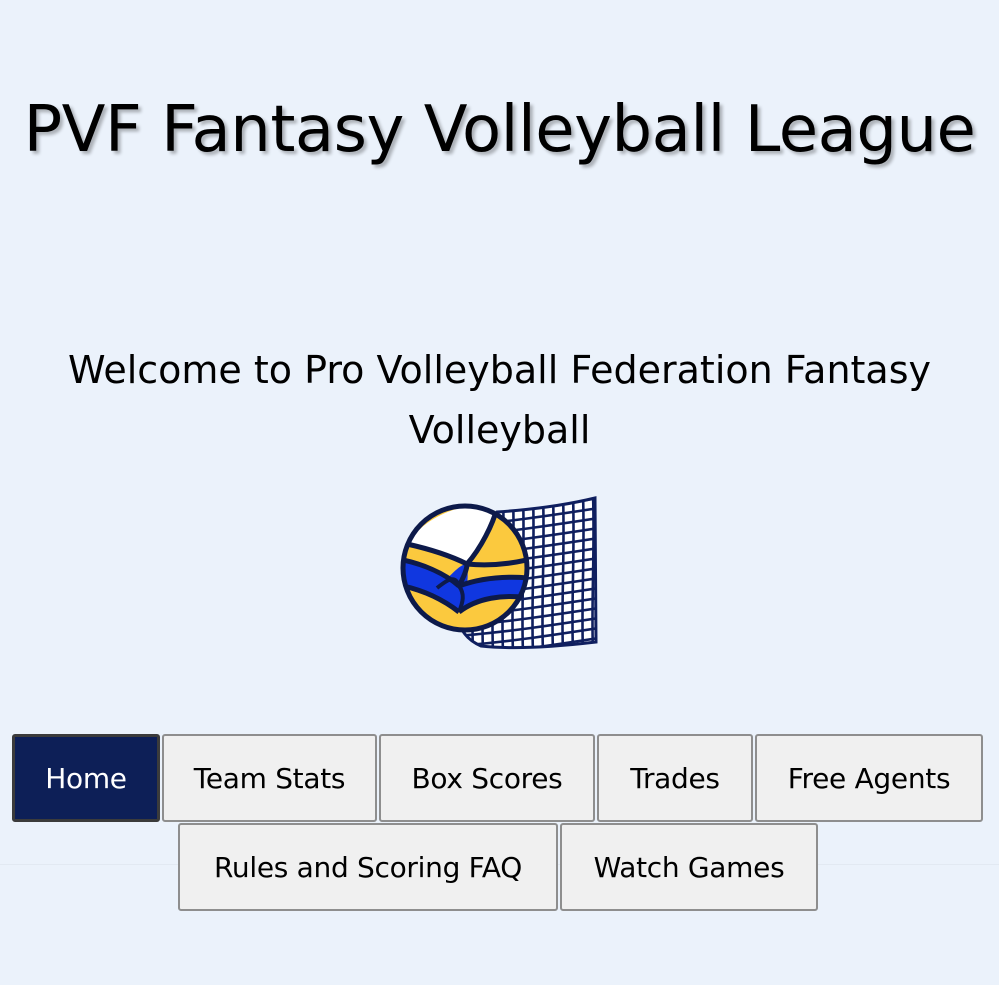 This screenshot has height=985, width=999. Describe the element at coordinates (269, 778) in the screenshot. I see `nav-team-stats-button: Team Stats` at that location.